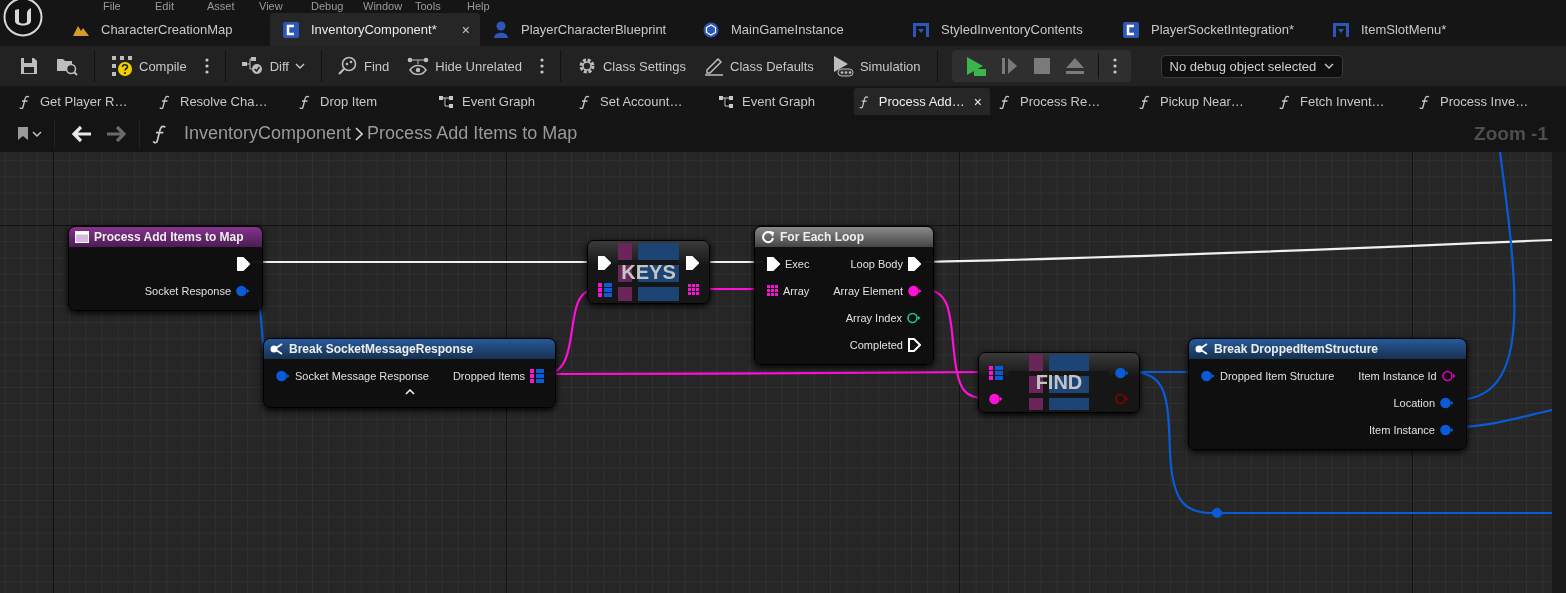 The image size is (1566, 593). Describe the element at coordinates (149, 66) in the screenshot. I see `compile-button: Compile` at that location.